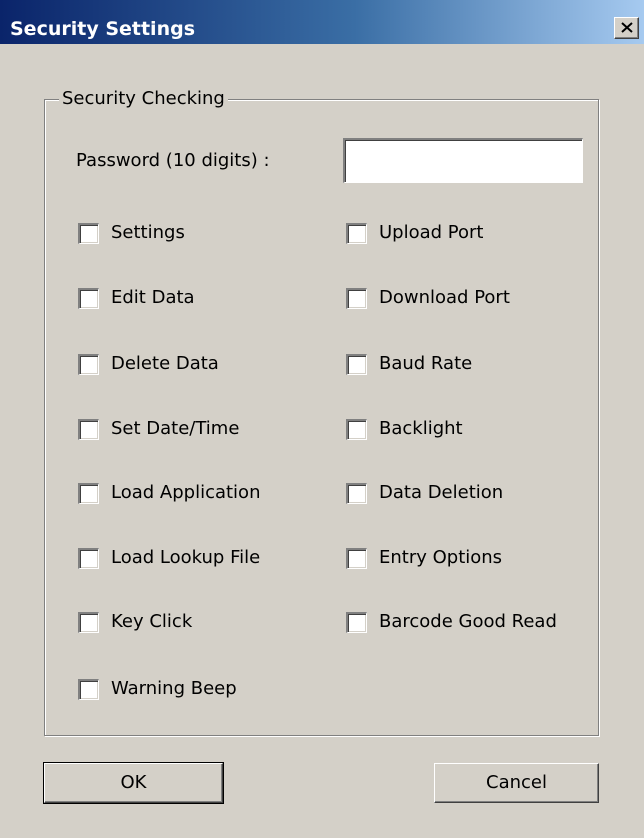  Describe the element at coordinates (153, 297) in the screenshot. I see `checkbox-label: Edit Data` at that location.